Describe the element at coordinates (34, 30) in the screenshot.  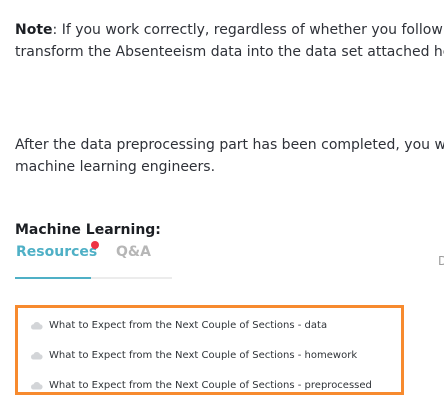
I see `note-label: Note` at that location.